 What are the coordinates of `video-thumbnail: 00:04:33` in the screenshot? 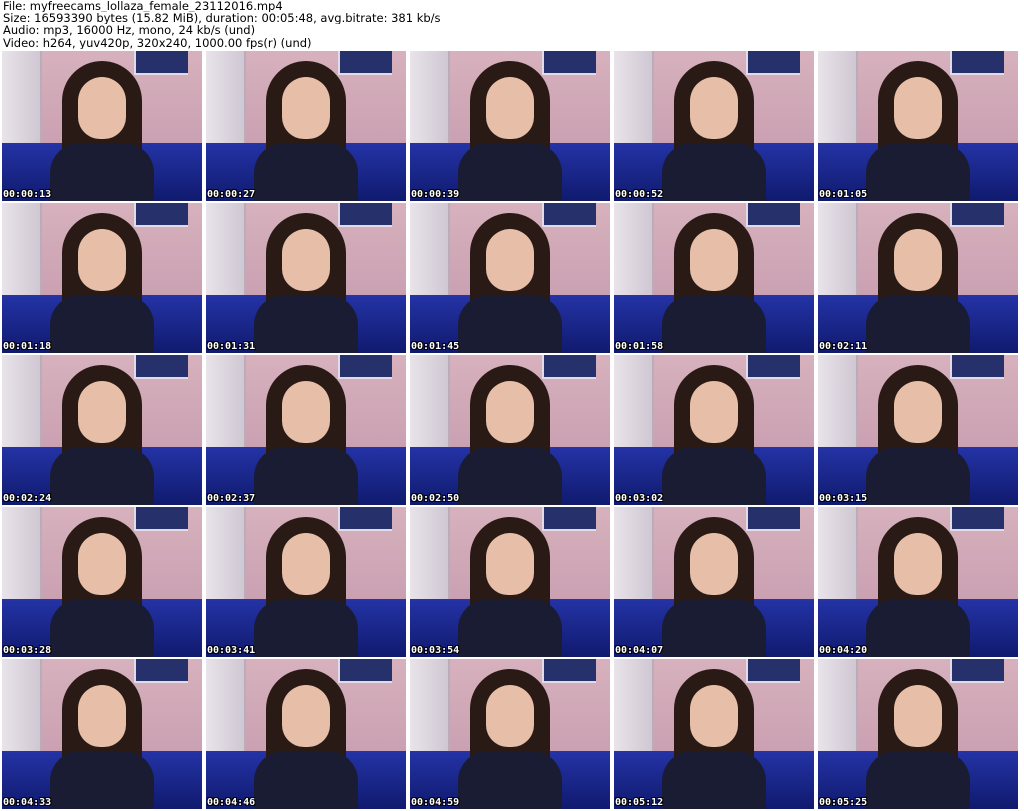 It's located at (102, 734).